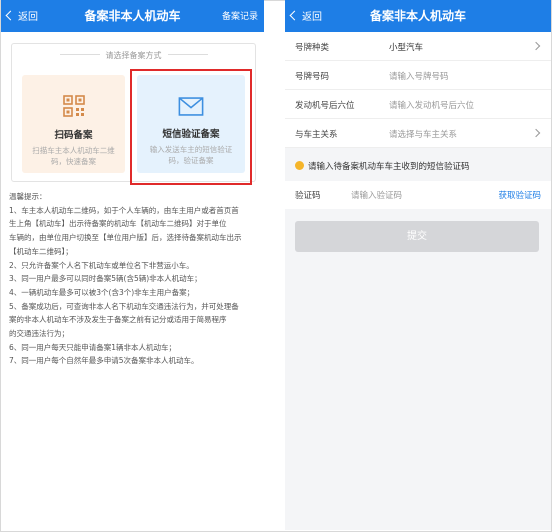 This screenshot has width=552, height=532. Describe the element at coordinates (73, 106) in the screenshot. I see `qr-code-icon` at that location.